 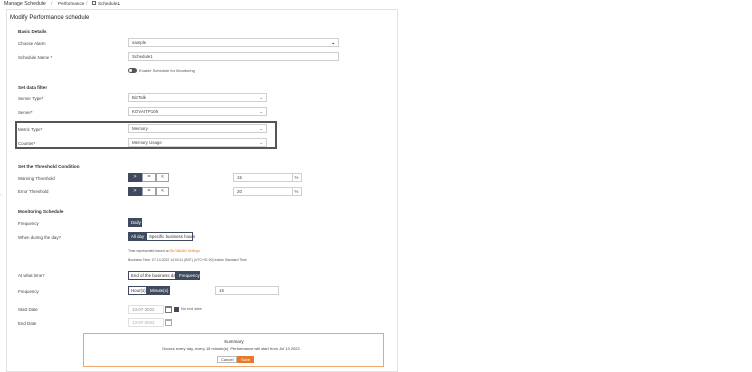 I want to click on at-what-time-label: At what time?, so click(x=31, y=275).